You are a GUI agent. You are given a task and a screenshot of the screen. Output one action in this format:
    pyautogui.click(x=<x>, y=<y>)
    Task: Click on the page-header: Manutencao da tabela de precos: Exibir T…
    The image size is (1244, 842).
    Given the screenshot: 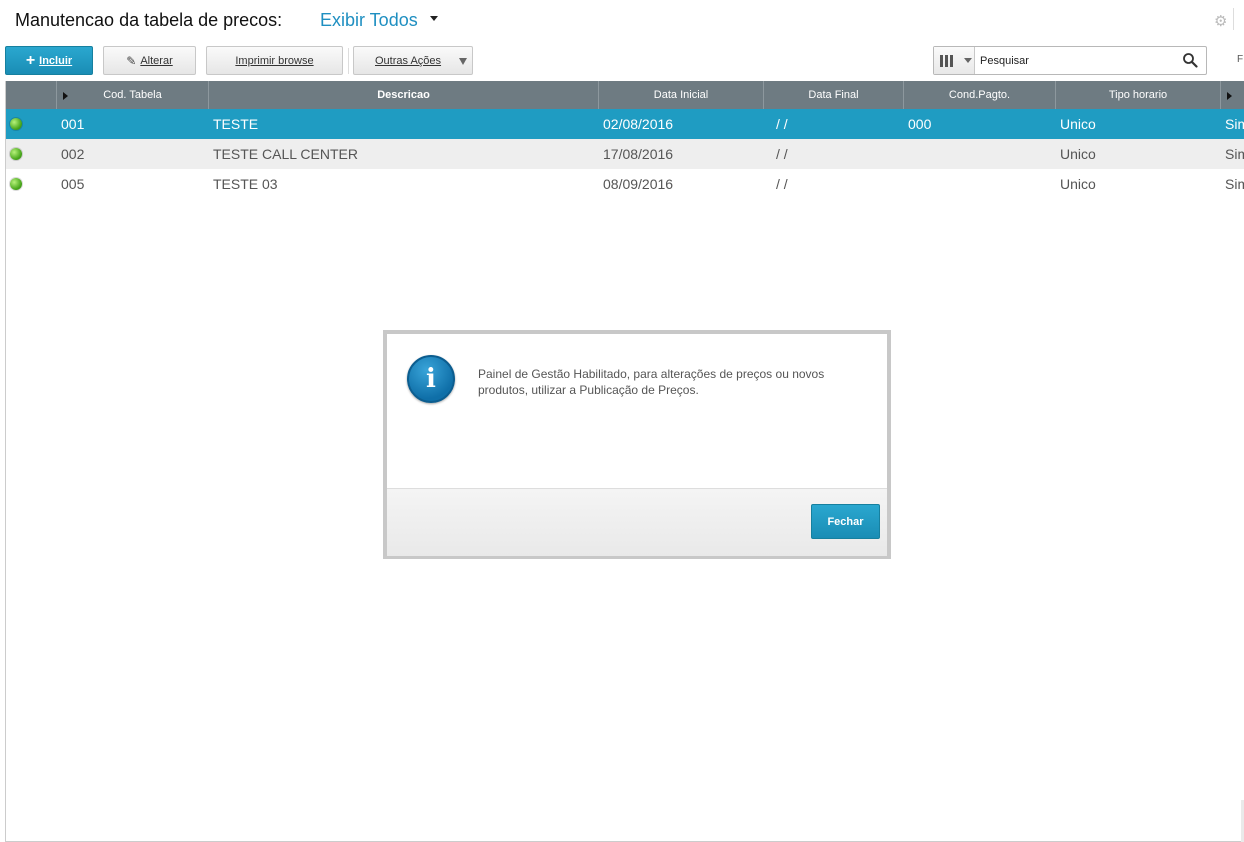 What is the action you would take?
    pyautogui.click(x=622, y=21)
    